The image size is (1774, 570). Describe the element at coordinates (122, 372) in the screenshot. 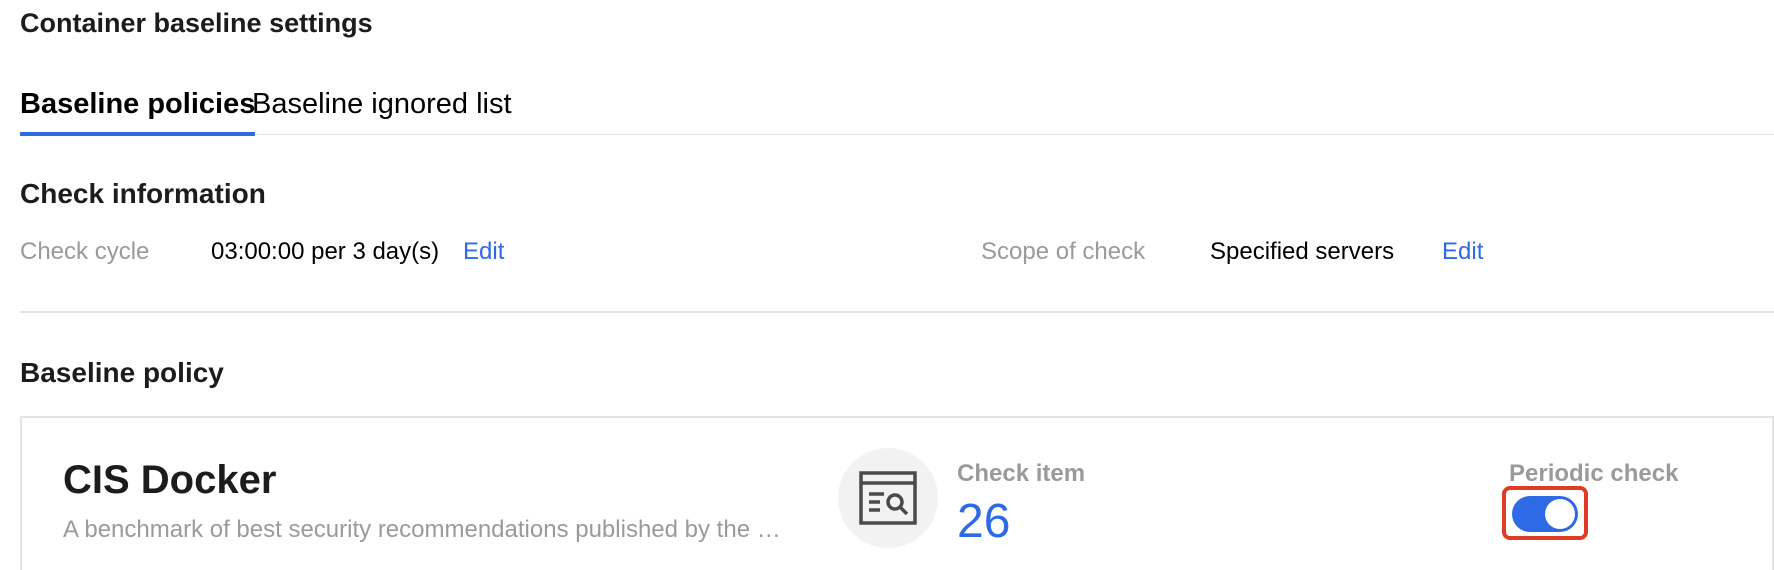

I see `baseline-policy-heading: Baseline policy` at that location.